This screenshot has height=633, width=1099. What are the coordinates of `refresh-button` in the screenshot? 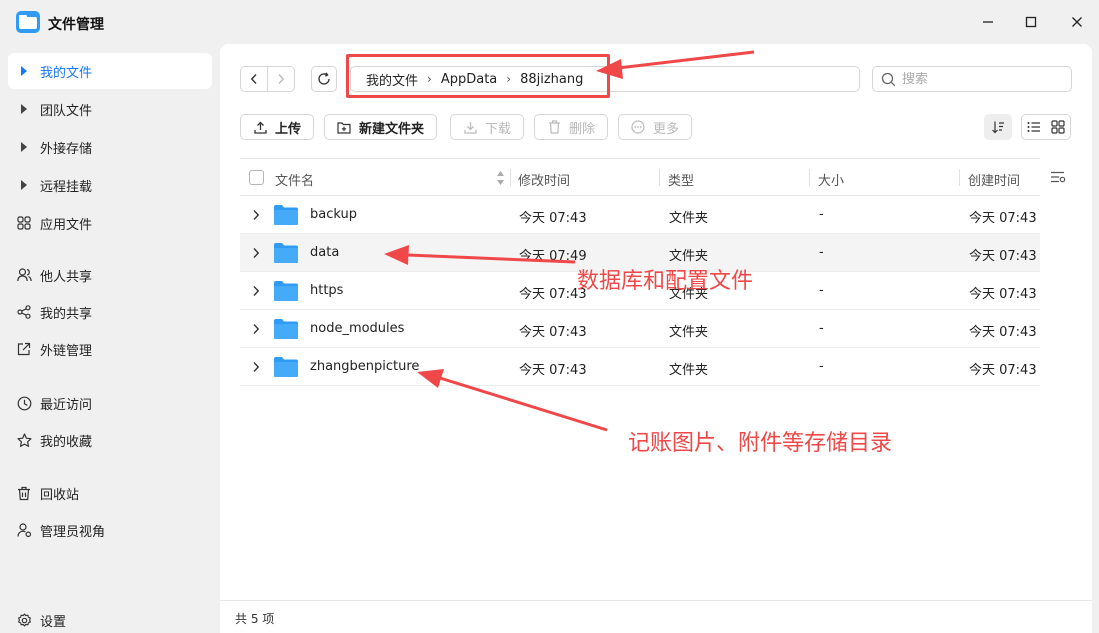 It's located at (324, 79).